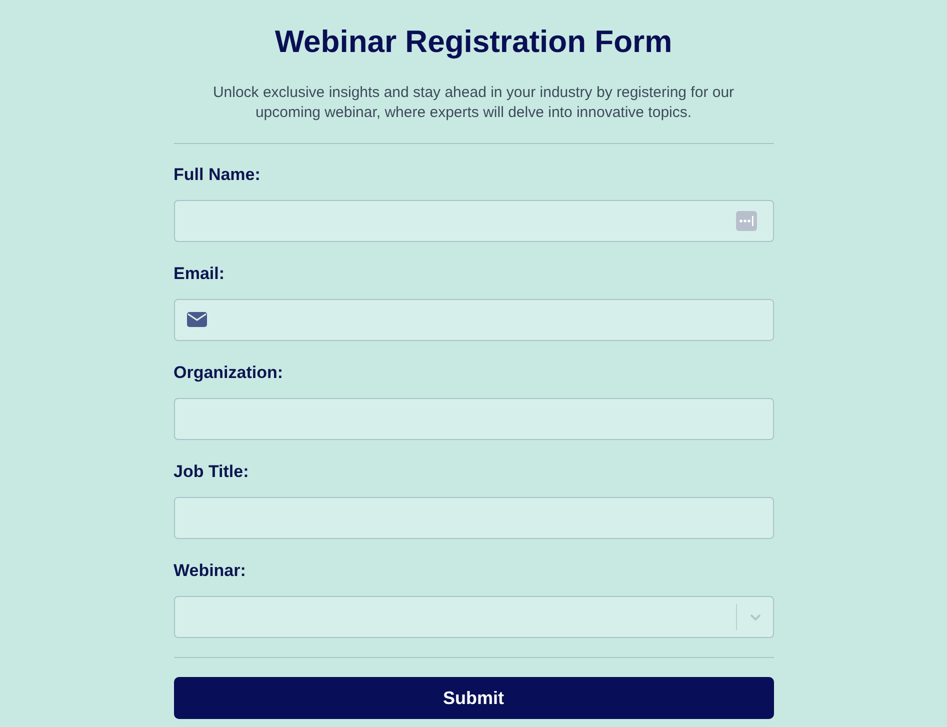 The image size is (947, 727). Describe the element at coordinates (196, 319) in the screenshot. I see `envelope-icon` at that location.